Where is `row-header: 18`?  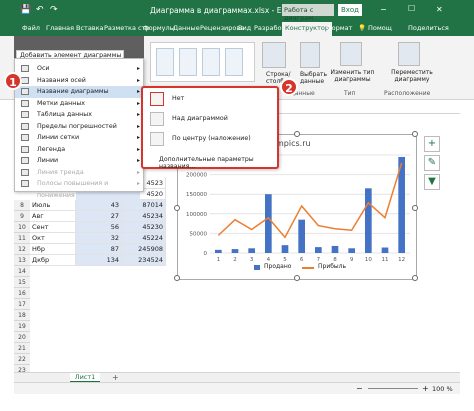 row-header: 18 is located at coordinates (22, 315).